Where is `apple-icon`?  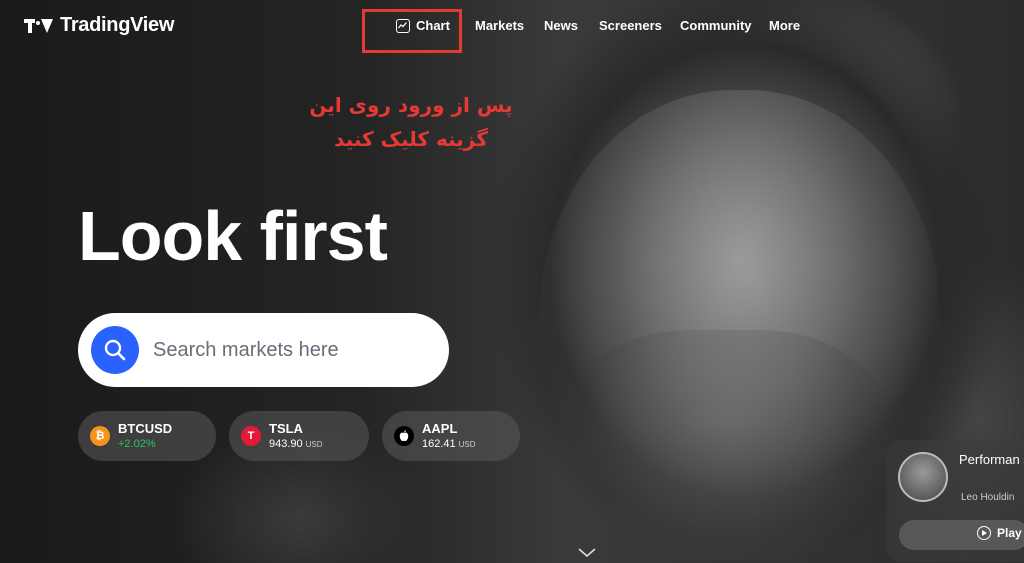
apple-icon is located at coordinates (404, 436).